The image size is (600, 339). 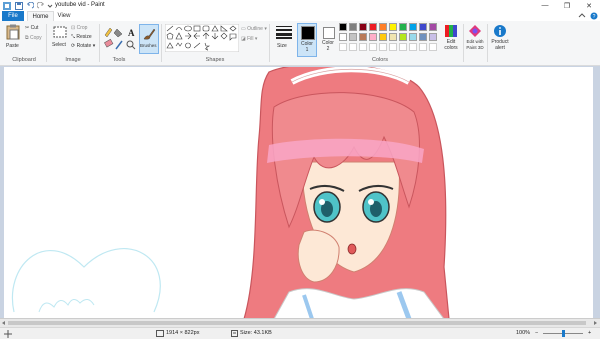 What do you see at coordinates (83, 46) in the screenshot?
I see `rotate-button: ⟳ Rotate ▾` at bounding box center [83, 46].